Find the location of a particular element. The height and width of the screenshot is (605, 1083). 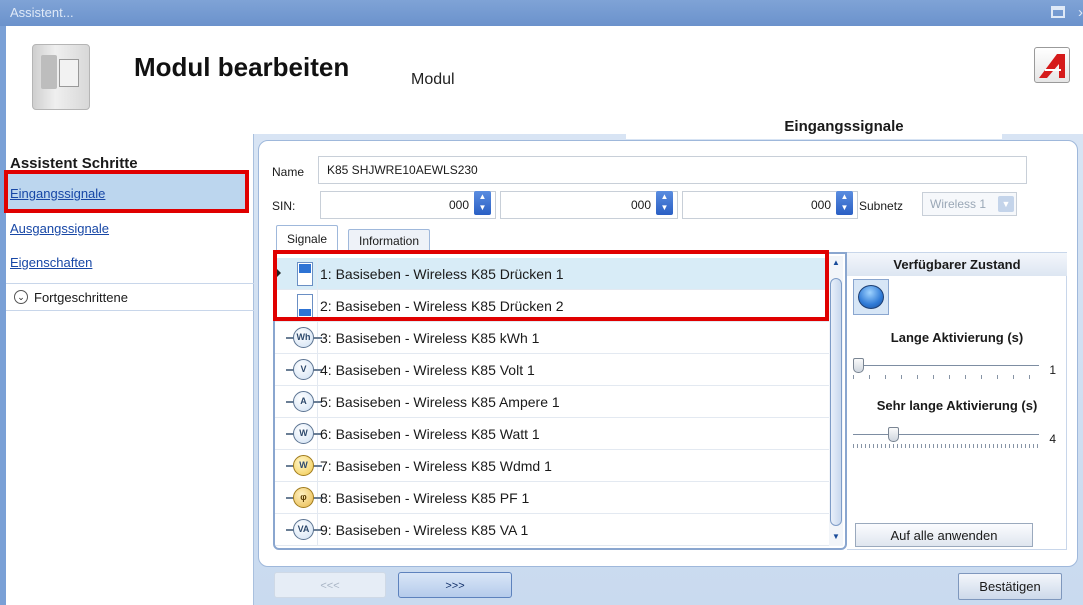

button-pressed-icon is located at coordinates (305, 274).